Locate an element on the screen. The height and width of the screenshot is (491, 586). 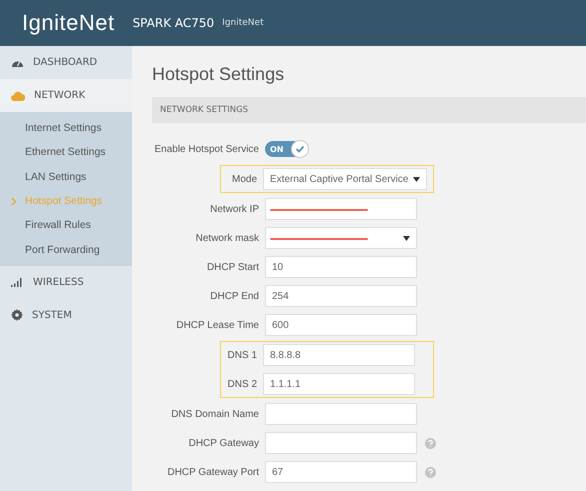
brand-name: IgniteNet is located at coordinates (243, 23).